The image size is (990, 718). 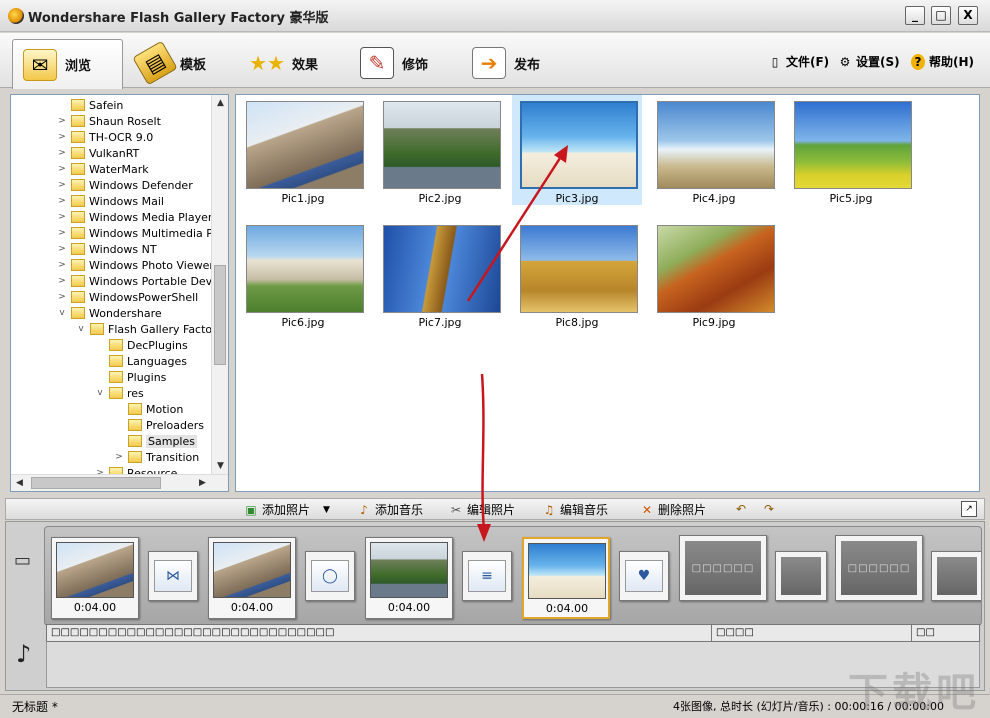 I want to click on rotate-right-button: ↷, so click(x=769, y=509).